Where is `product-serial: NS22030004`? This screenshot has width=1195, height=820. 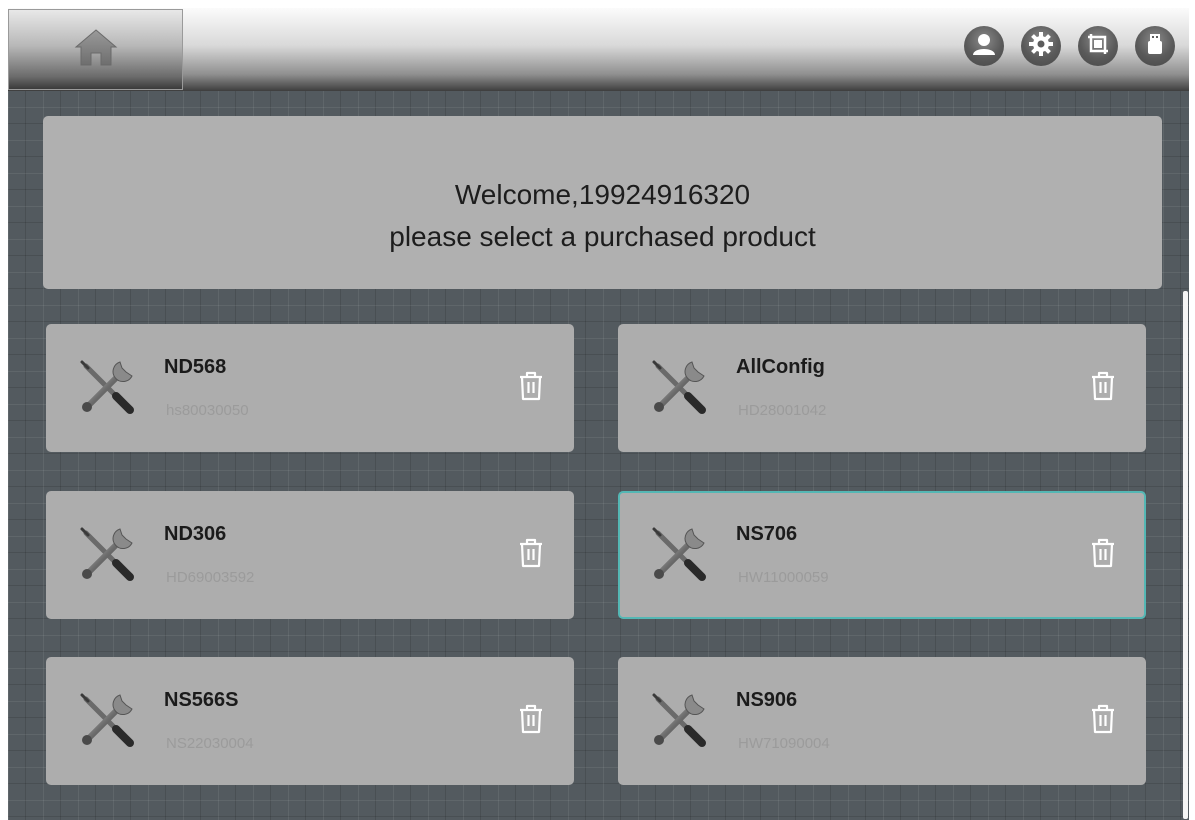 product-serial: NS22030004 is located at coordinates (210, 743).